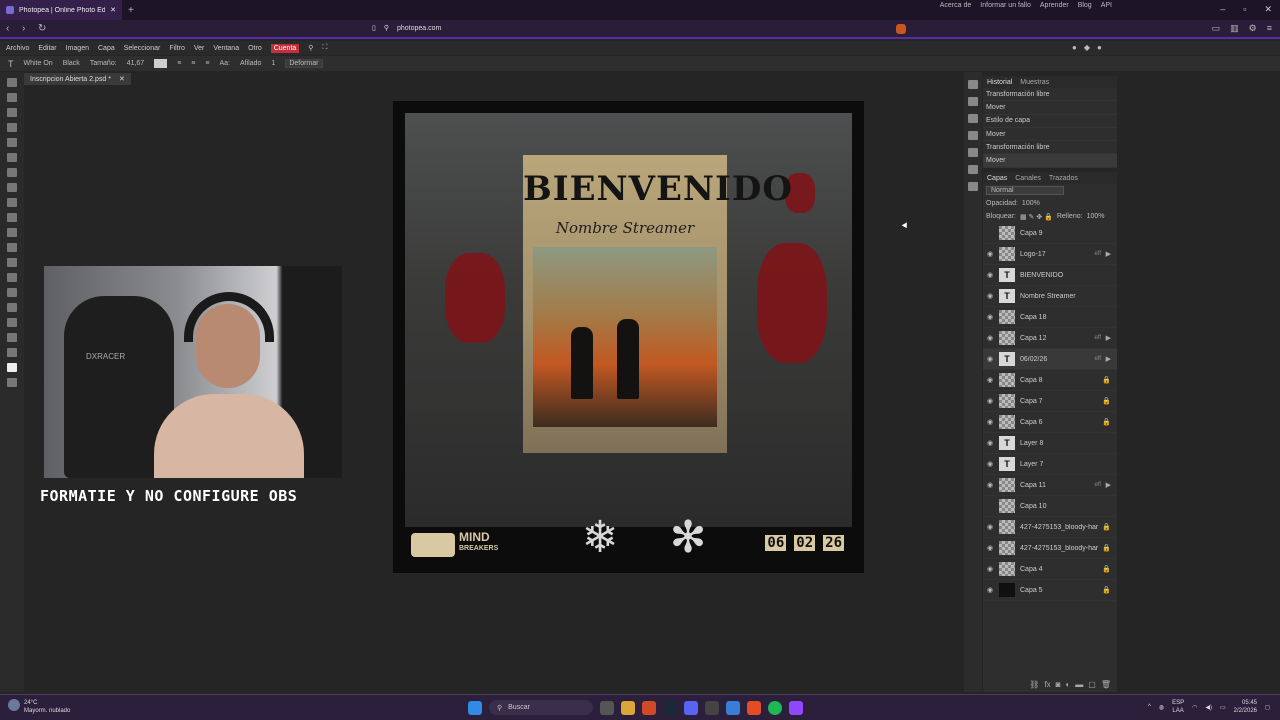 This screenshot has height=720, width=1280. I want to click on link-blog: Blog, so click(1085, 5).